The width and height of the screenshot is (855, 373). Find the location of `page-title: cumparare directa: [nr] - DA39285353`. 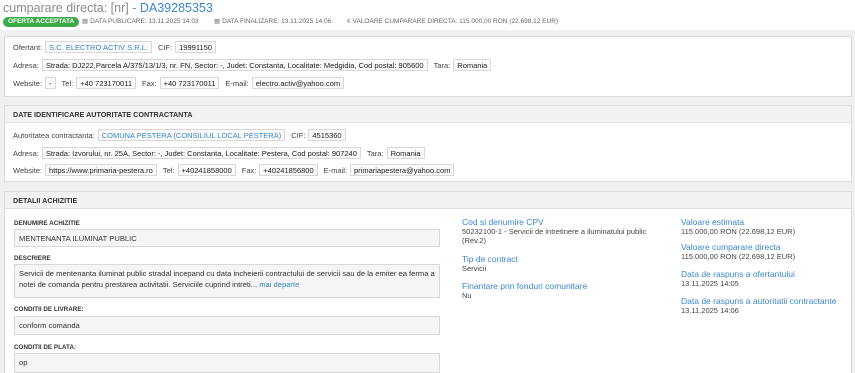

page-title: cumparare directa: [nr] - DA39285353 is located at coordinates (108, 8).